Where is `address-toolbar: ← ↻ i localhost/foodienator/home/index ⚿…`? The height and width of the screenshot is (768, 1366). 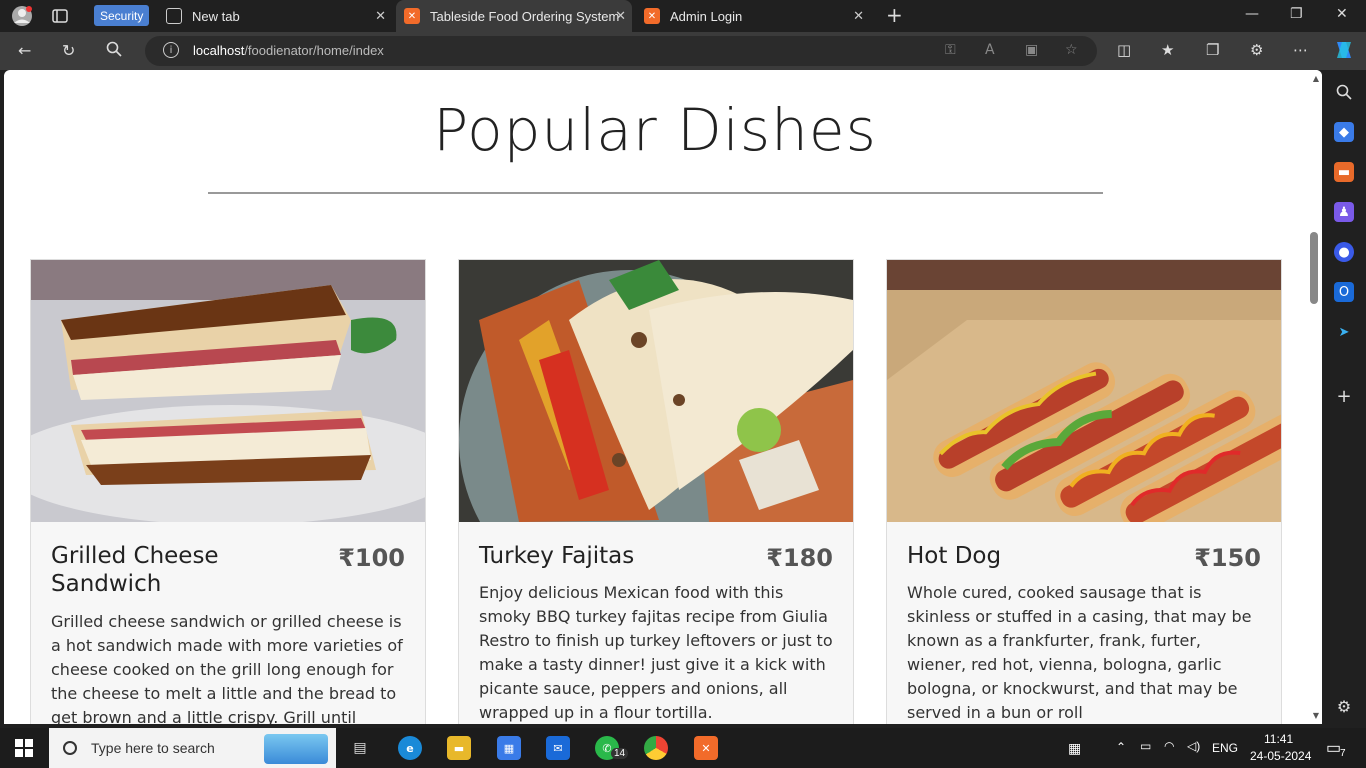 address-toolbar: ← ↻ i localhost/foodienator/home/index ⚿… is located at coordinates (683, 51).